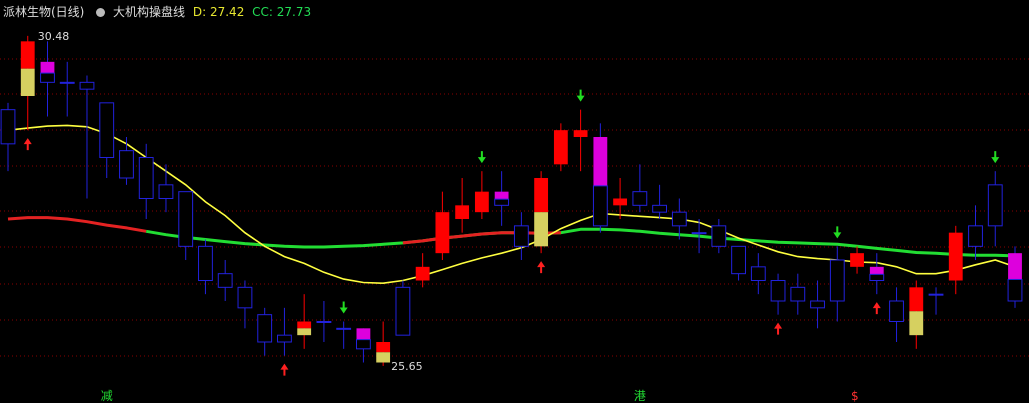  Describe the element at coordinates (640, 396) in the screenshot. I see `marker-gang: 港` at that location.